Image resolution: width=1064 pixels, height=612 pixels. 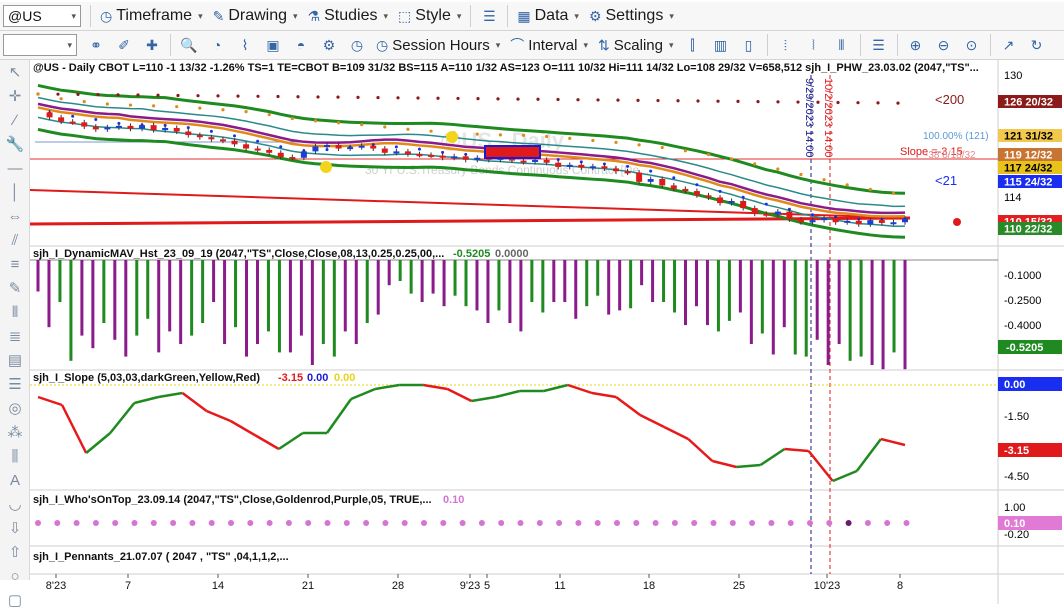 What do you see at coordinates (15, 288) in the screenshot?
I see `pencil-icon: ✎` at bounding box center [15, 288].